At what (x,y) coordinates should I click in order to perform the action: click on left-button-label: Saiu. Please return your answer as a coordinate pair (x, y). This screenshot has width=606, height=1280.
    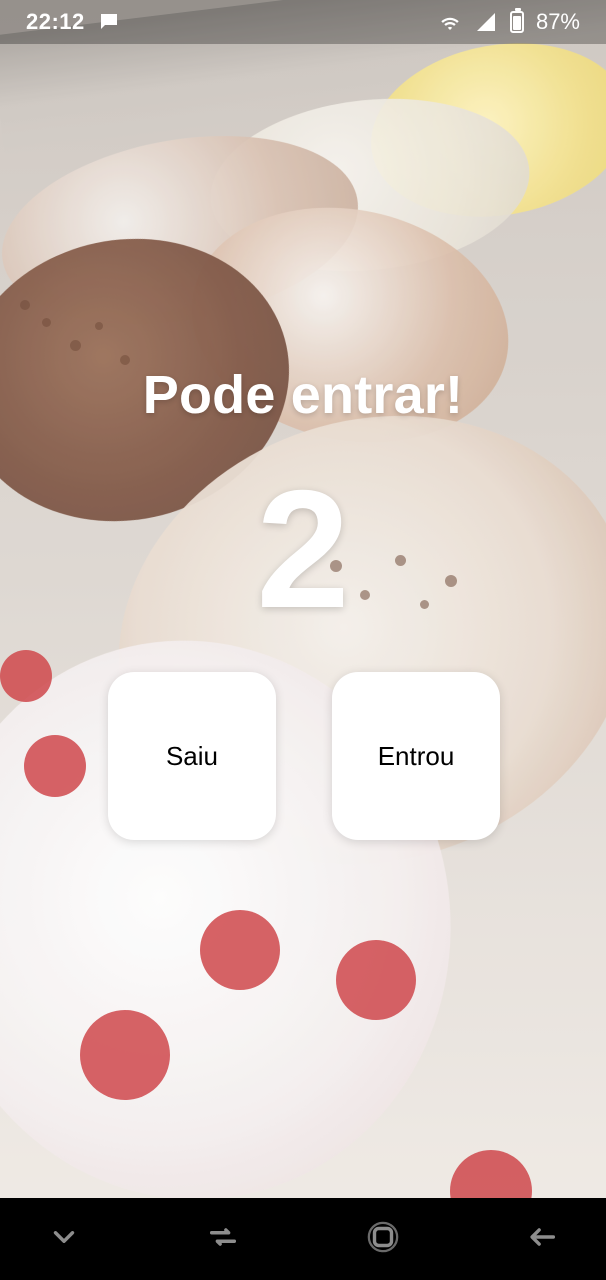
    Looking at the image, I should click on (192, 755).